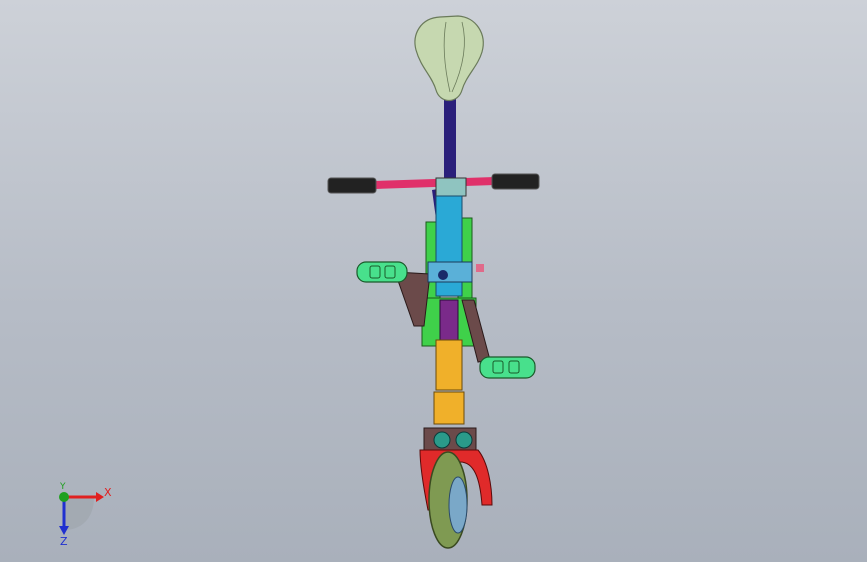 The image size is (867, 562). What do you see at coordinates (450, 272) in the screenshot?
I see `drive-hub` at bounding box center [450, 272].